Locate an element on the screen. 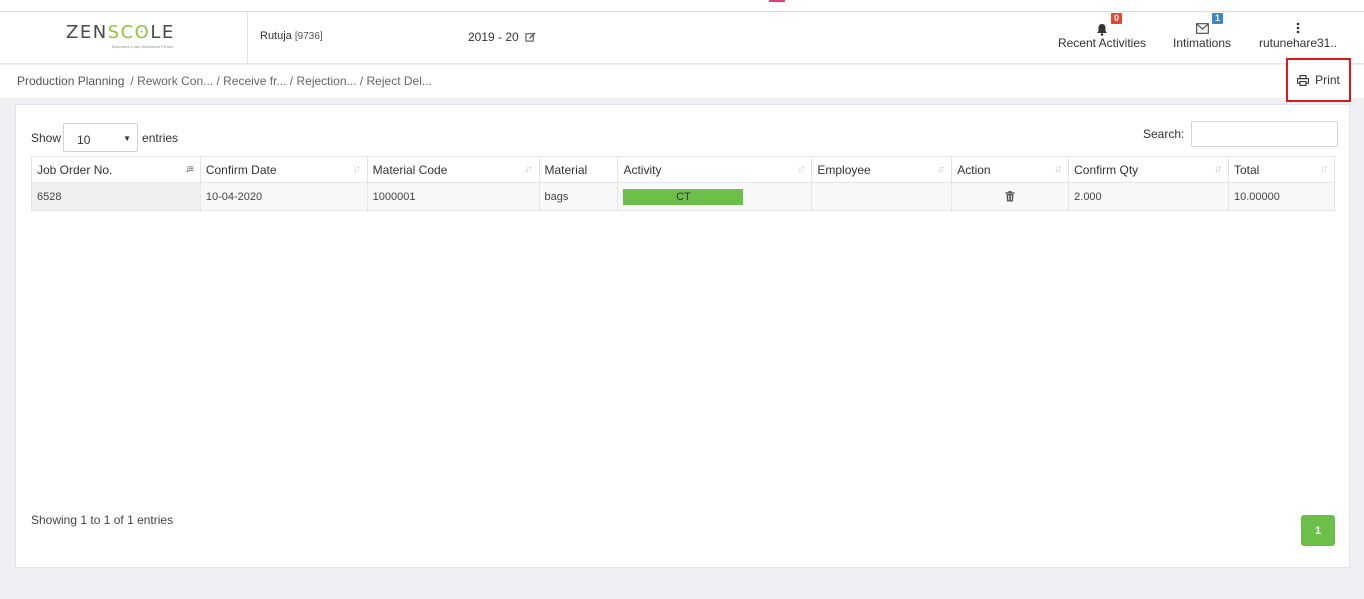  page-size-control: Show 10 ▼ entries is located at coordinates (104, 137).